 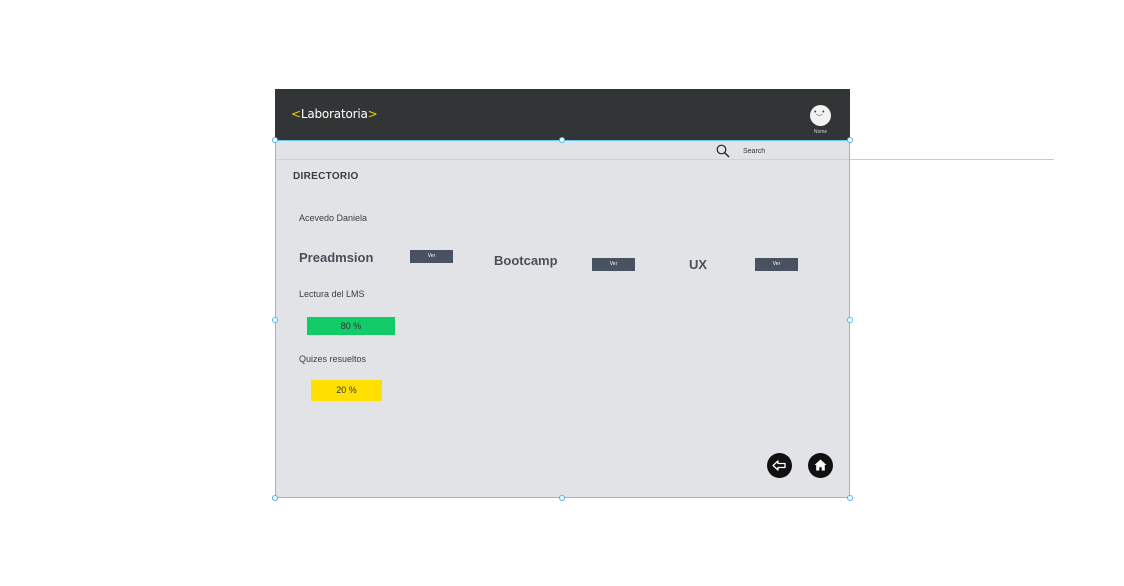 What do you see at coordinates (431, 256) in the screenshot?
I see `ver-preadmision-button: Ver` at bounding box center [431, 256].